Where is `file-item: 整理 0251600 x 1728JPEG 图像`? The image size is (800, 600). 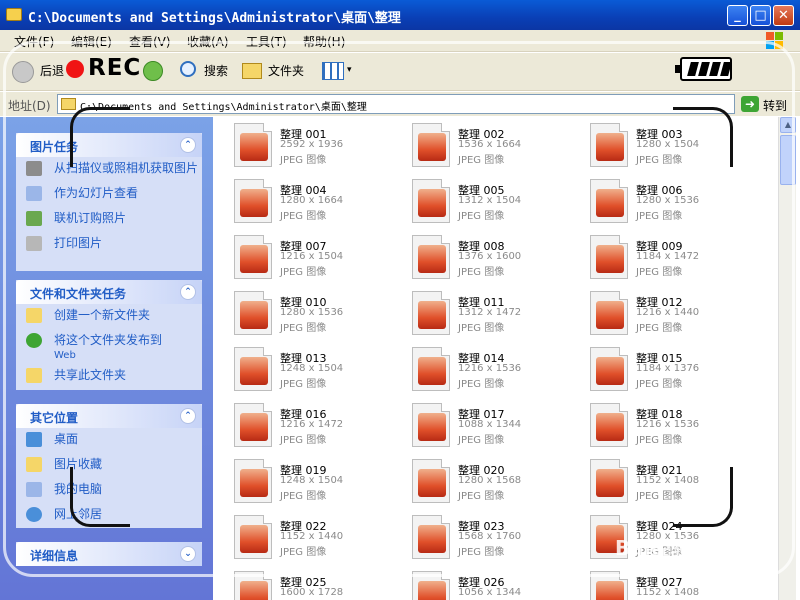 file-item: 整理 0251600 x 1728JPEG 图像 is located at coordinates (309, 583).